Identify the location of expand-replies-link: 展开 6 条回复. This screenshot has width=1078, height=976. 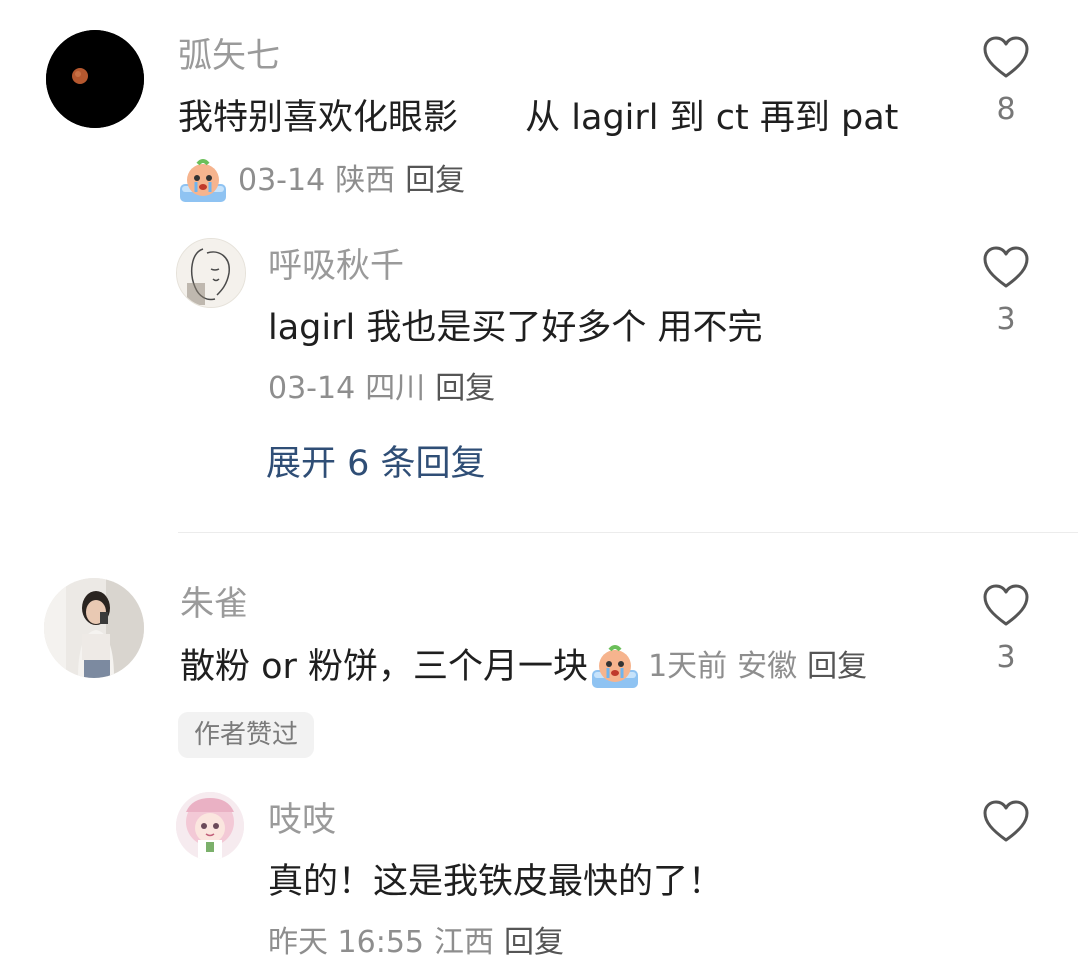
(376, 464).